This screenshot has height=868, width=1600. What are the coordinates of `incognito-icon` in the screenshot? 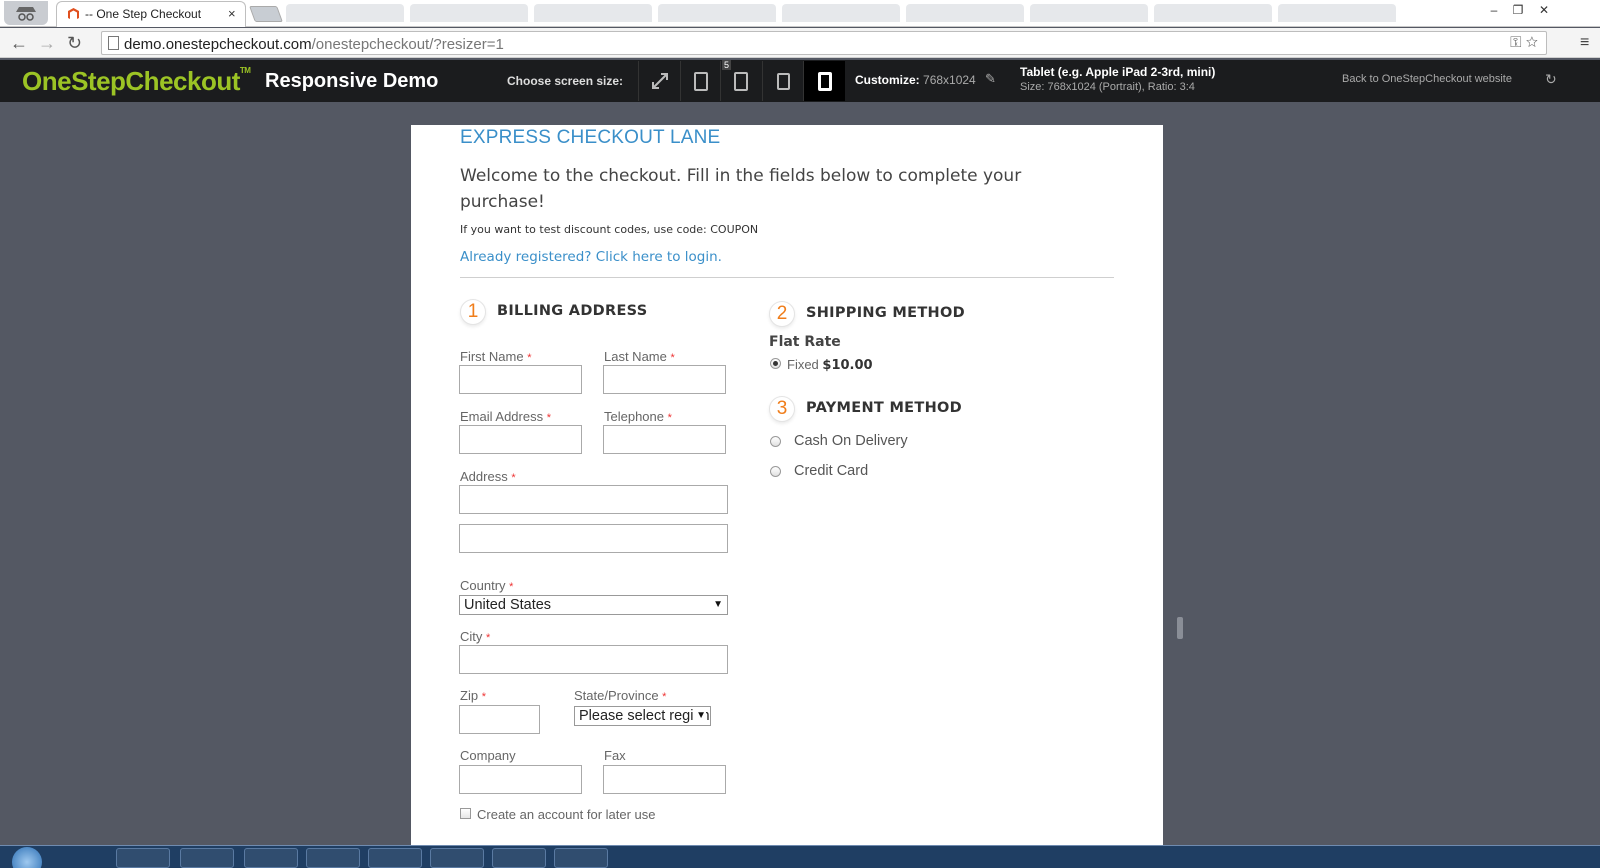 It's located at (26, 13).